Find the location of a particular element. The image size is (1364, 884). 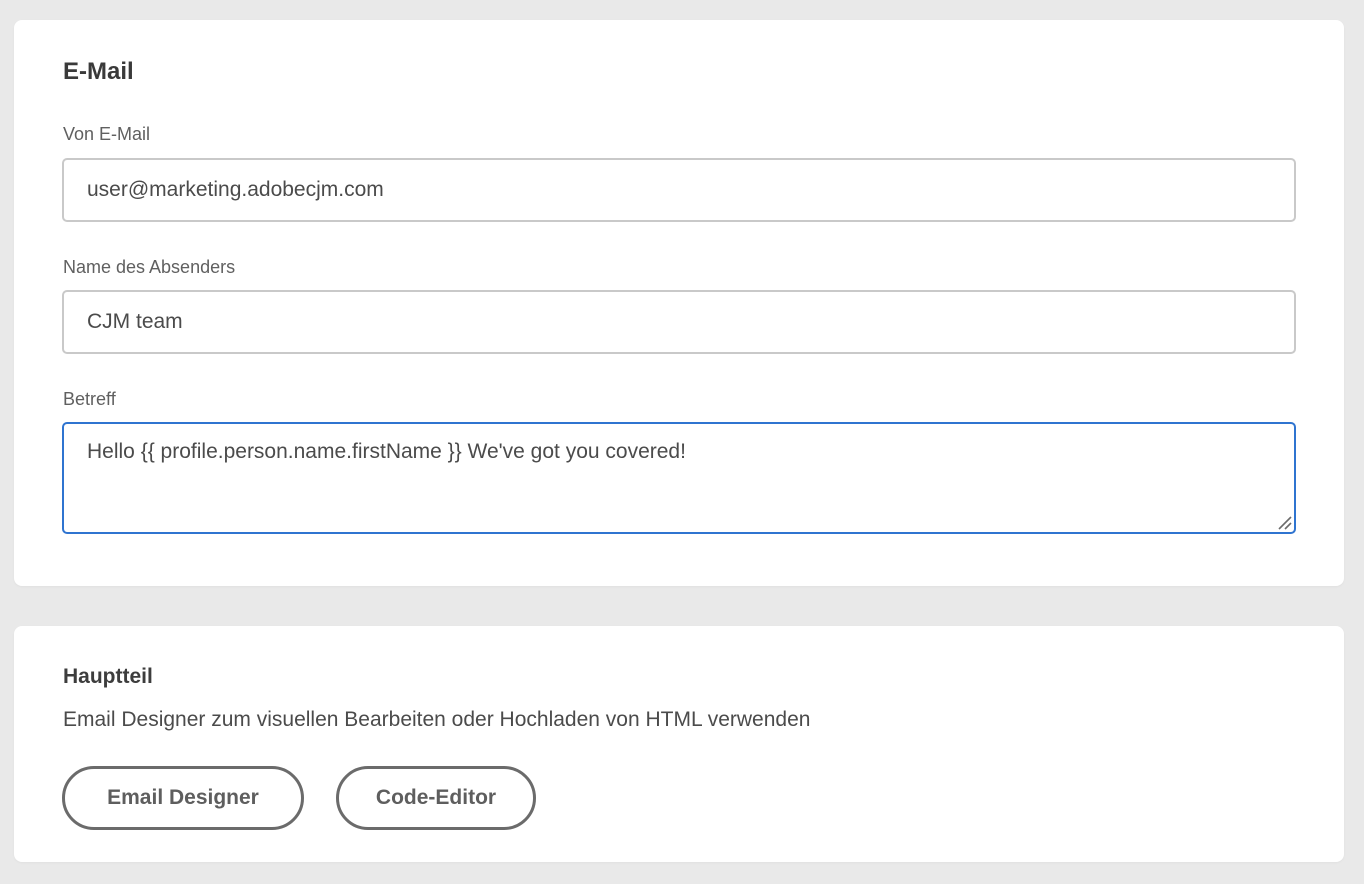

email-designer-button: Email Designer is located at coordinates (183, 798).